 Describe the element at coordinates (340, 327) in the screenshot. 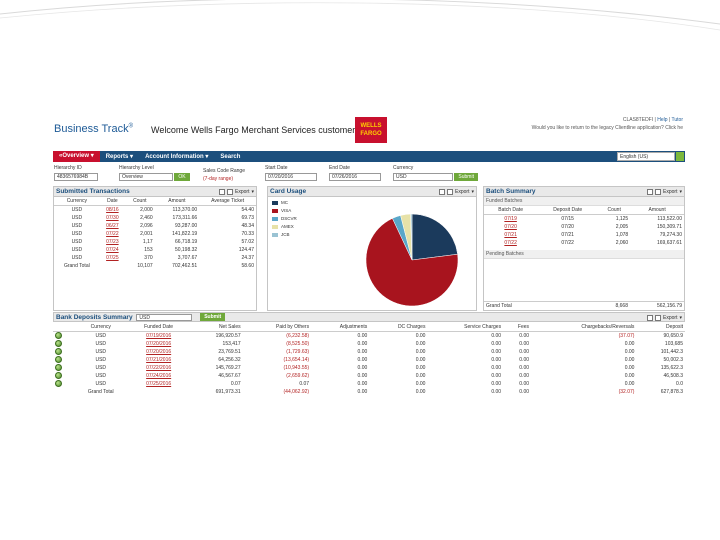

I see `col-adjustments: Adjustments` at that location.